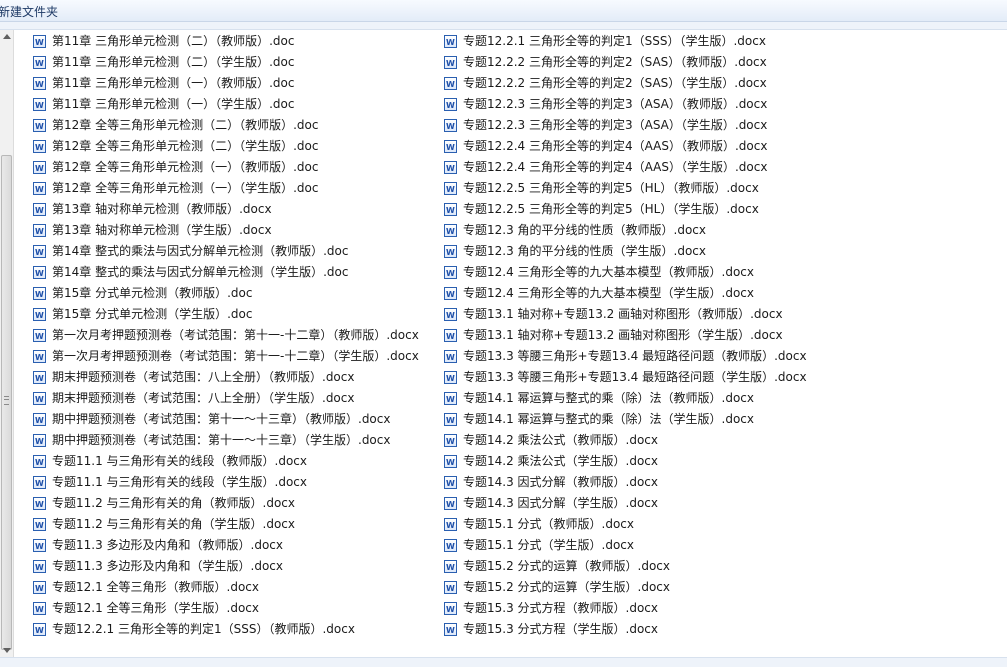 The height and width of the screenshot is (667, 1007). I want to click on file-name: 专题15.3 分式方程（教师版）.docx, so click(561, 608).